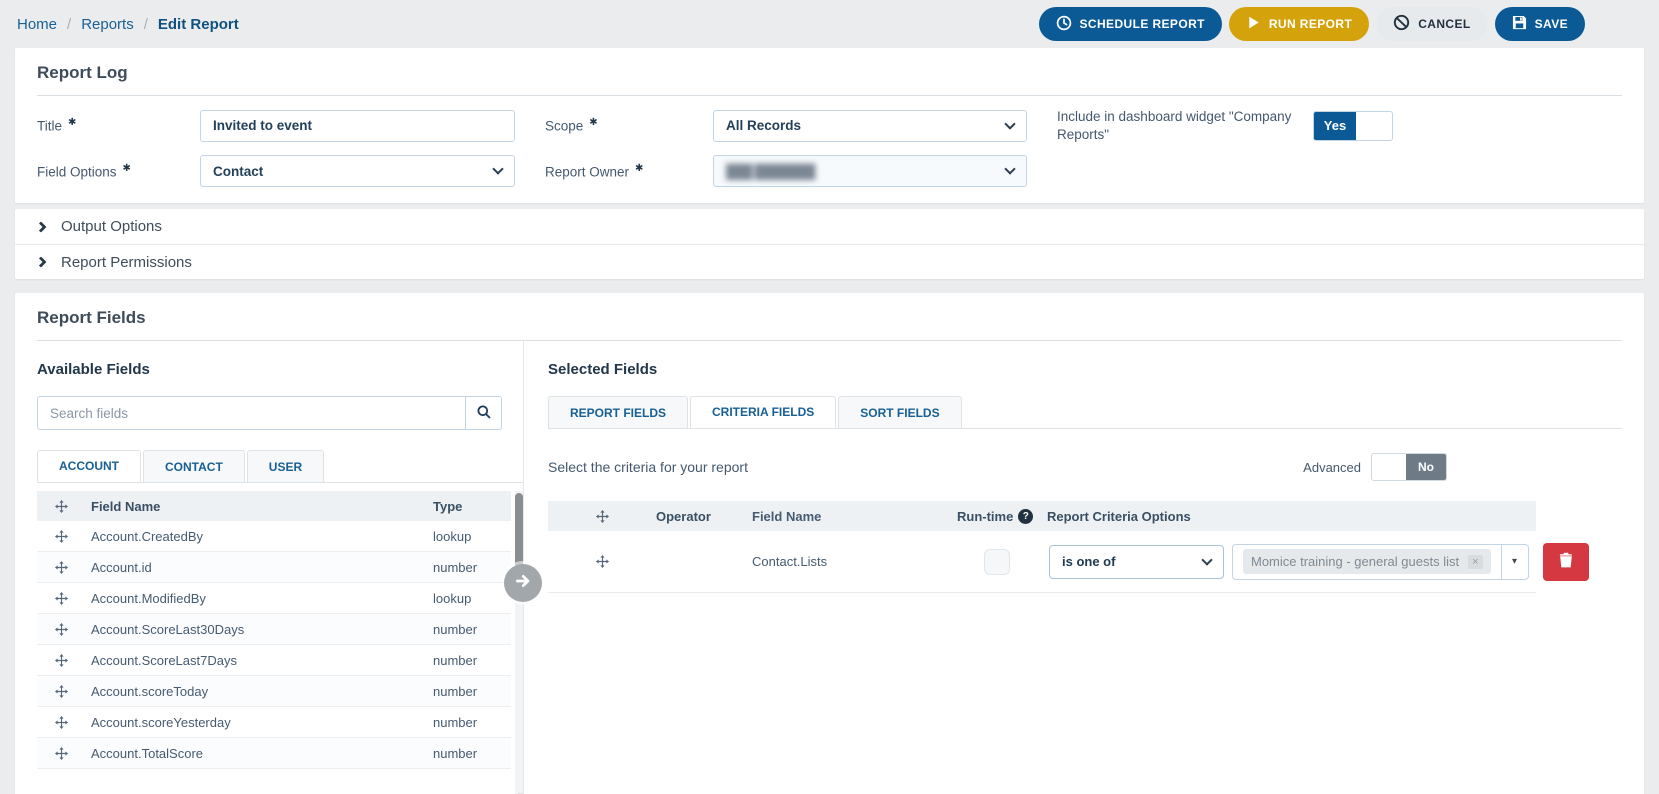 The image size is (1659, 794). I want to click on save-icon, so click(1519, 24).